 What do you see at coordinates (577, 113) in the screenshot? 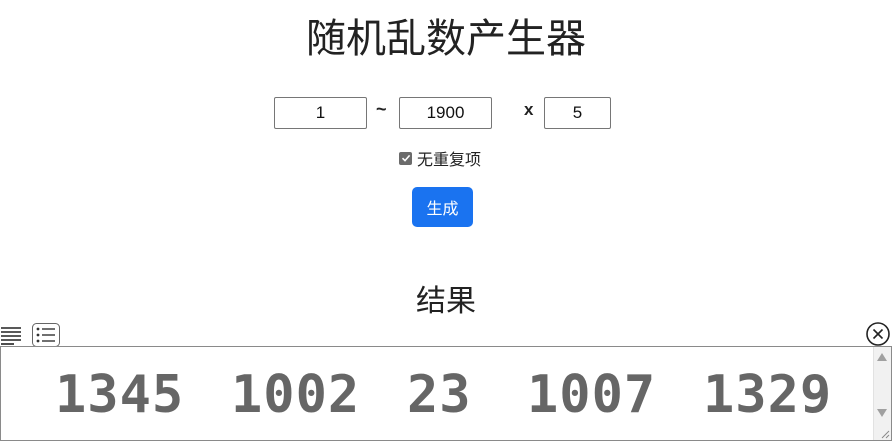
I see `count-input` at bounding box center [577, 113].